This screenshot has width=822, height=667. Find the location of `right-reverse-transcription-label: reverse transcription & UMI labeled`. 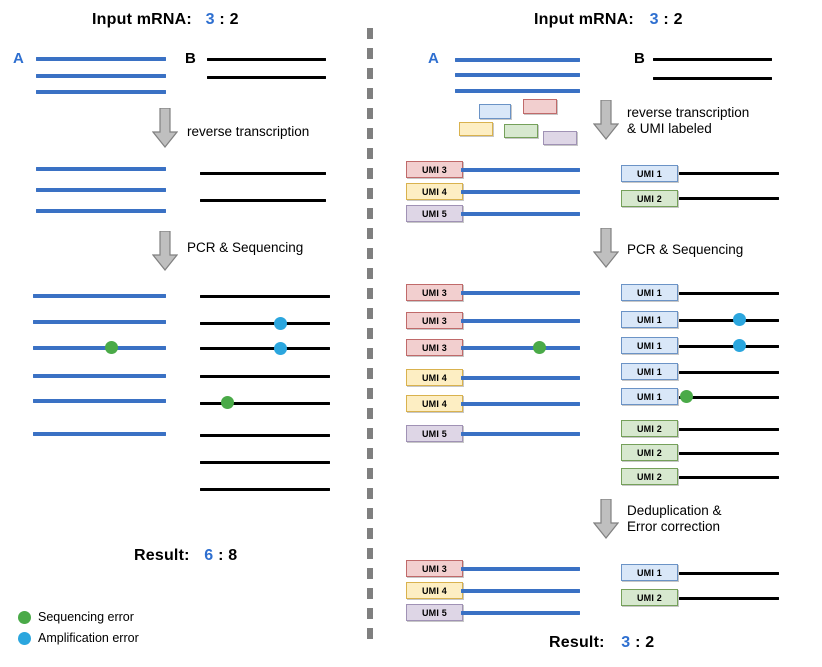

right-reverse-transcription-label: reverse transcription & UMI labeled is located at coordinates (688, 120).